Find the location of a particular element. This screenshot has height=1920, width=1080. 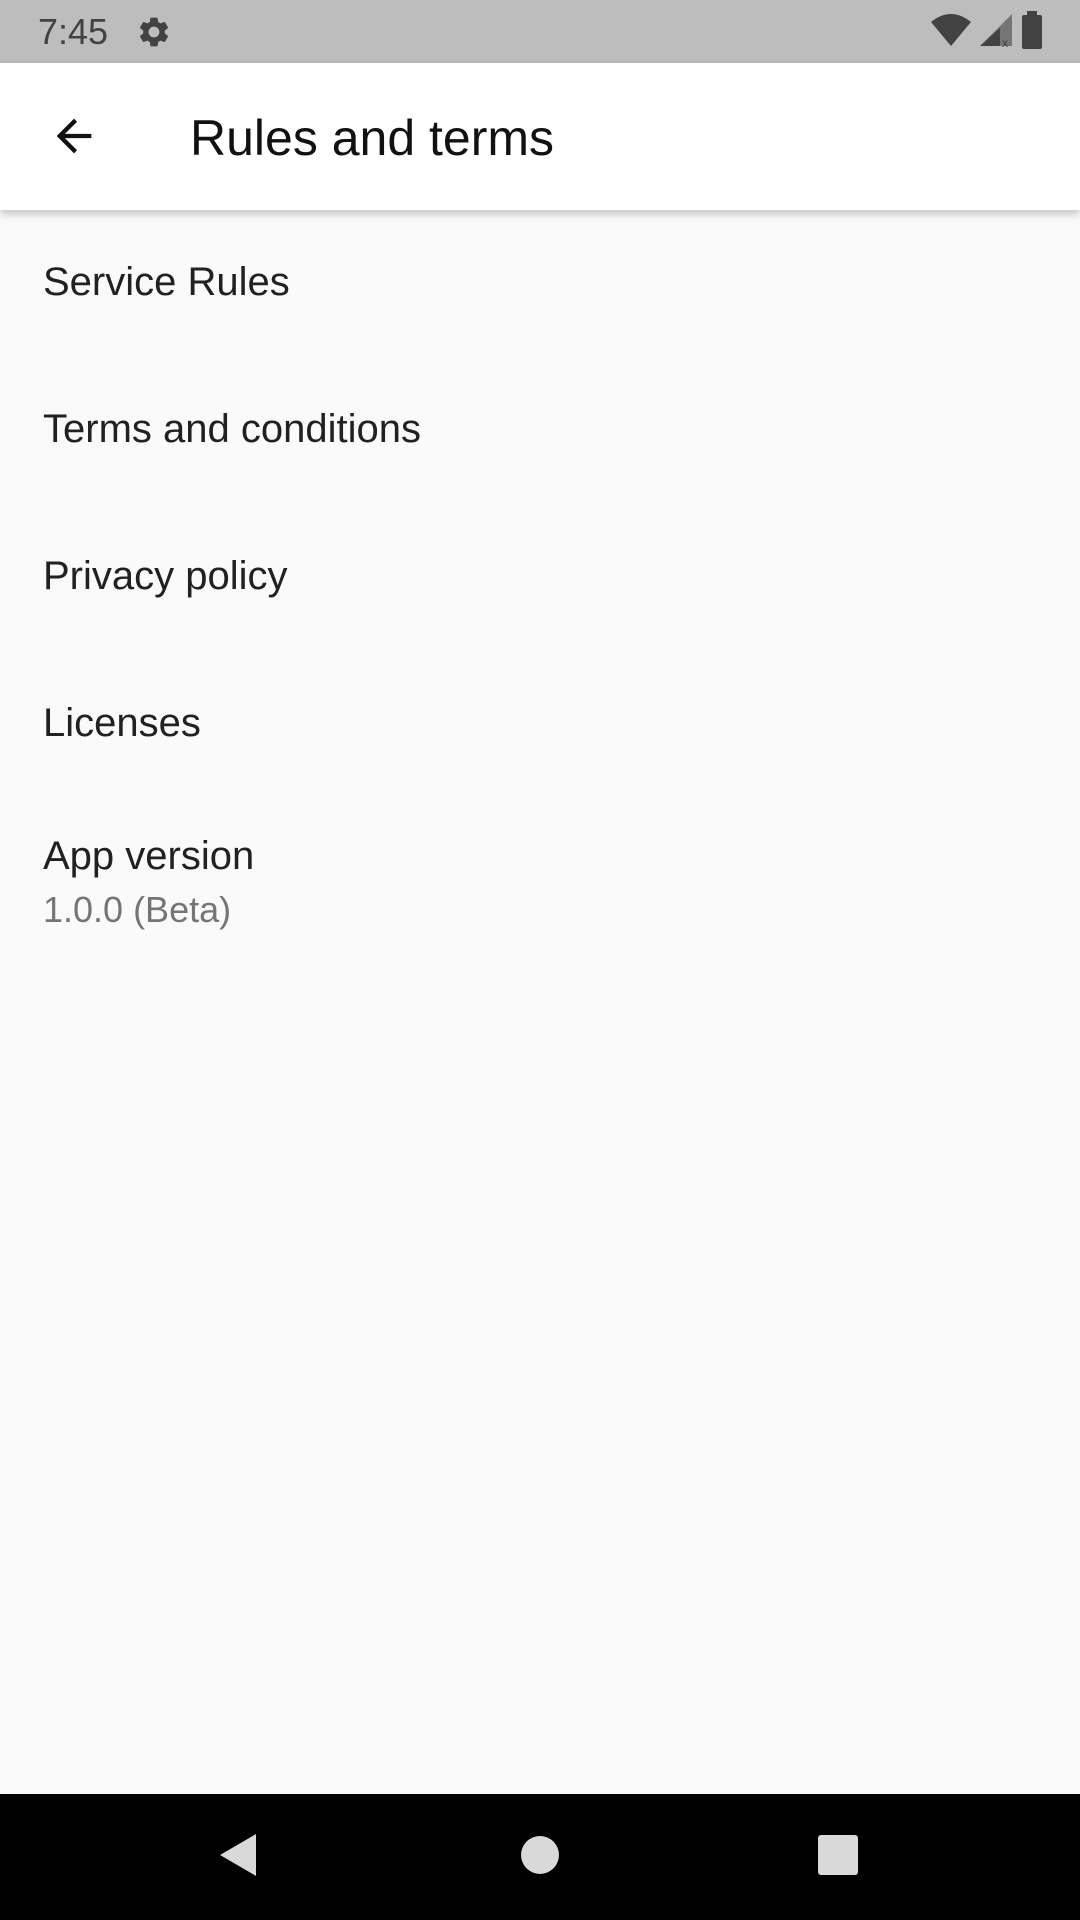

list-item-label: Service Rules is located at coordinates (166, 282).